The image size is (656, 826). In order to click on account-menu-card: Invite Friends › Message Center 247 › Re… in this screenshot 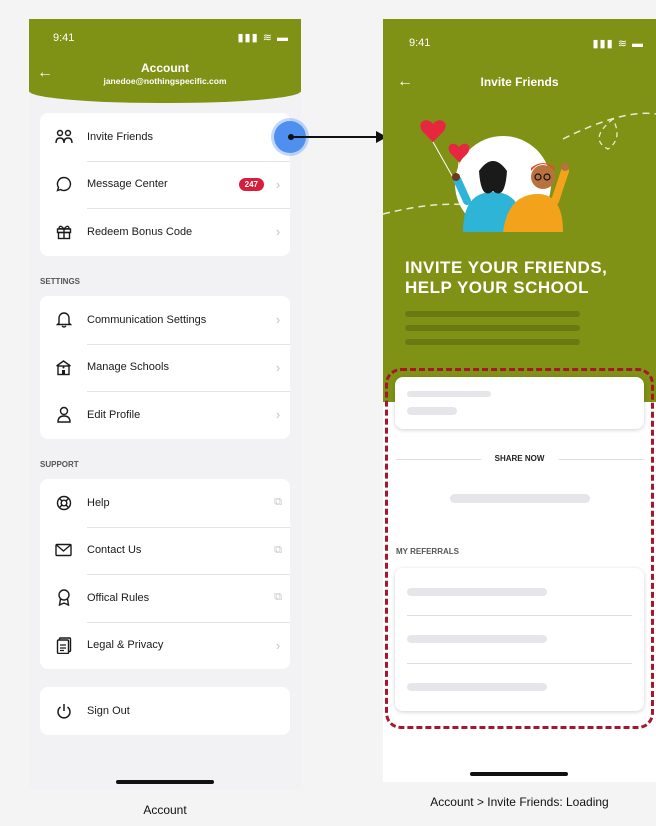, I will do `click(165, 184)`.